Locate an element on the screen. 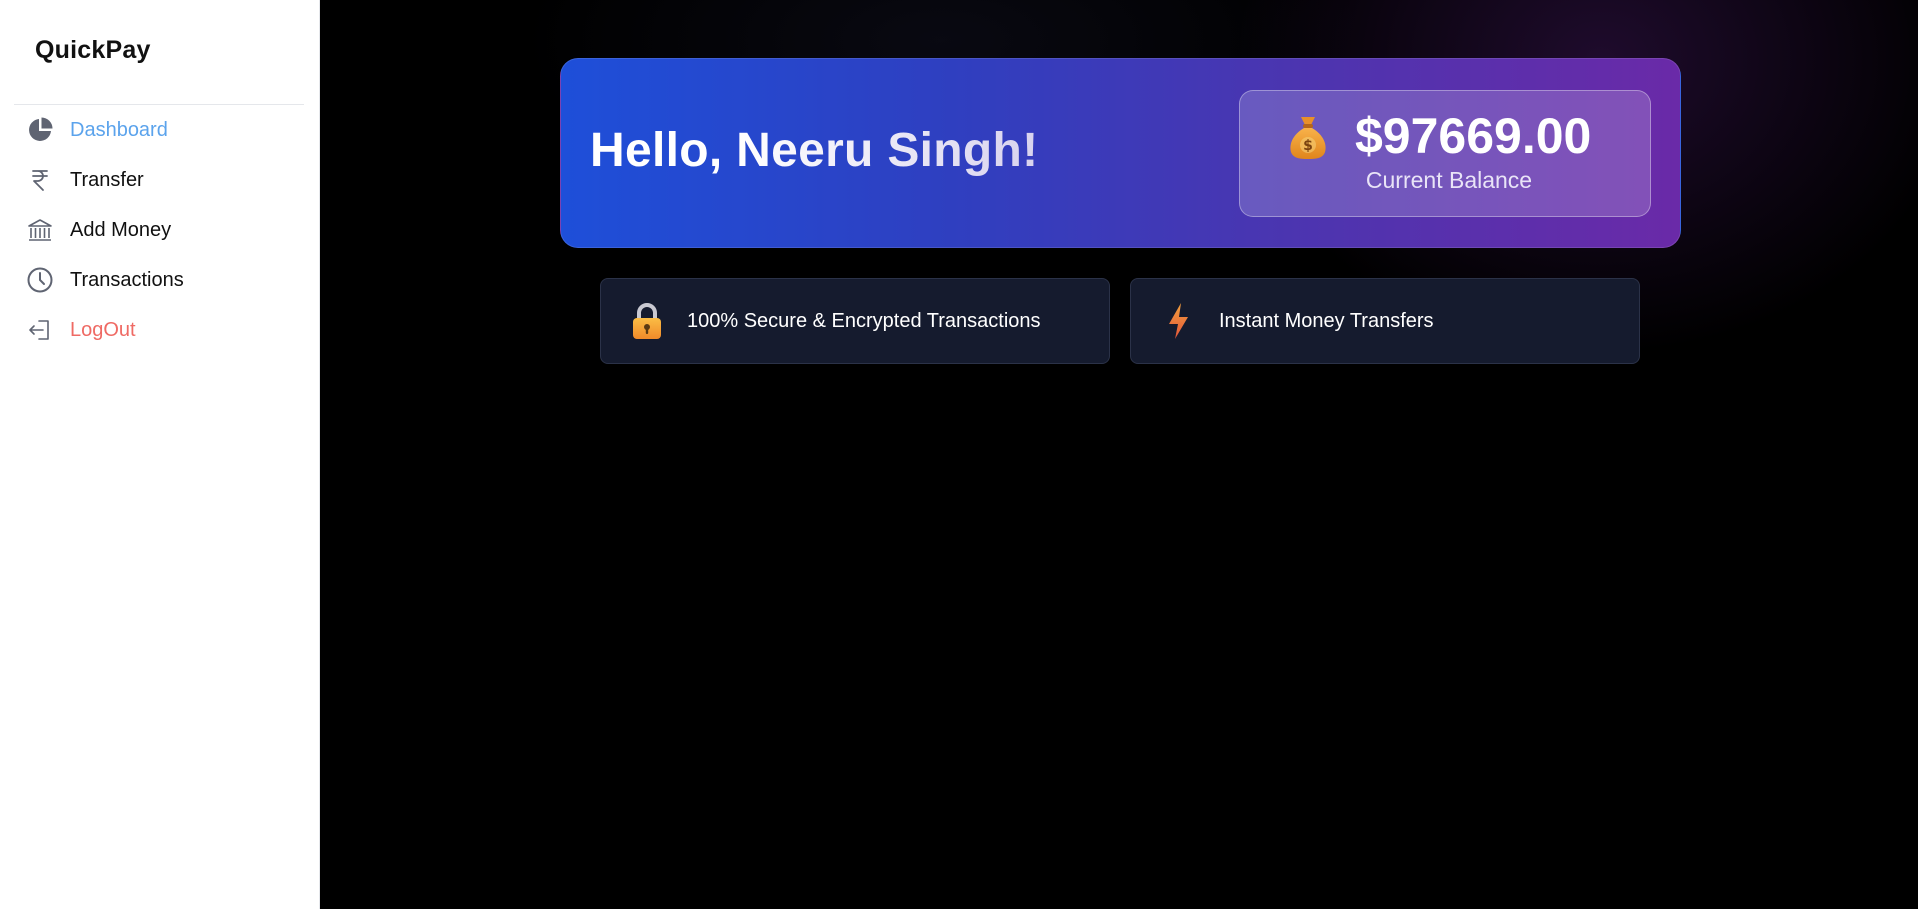 This screenshot has width=1918, height=909. sidebar-item-add-money: Add Money is located at coordinates (160, 230).